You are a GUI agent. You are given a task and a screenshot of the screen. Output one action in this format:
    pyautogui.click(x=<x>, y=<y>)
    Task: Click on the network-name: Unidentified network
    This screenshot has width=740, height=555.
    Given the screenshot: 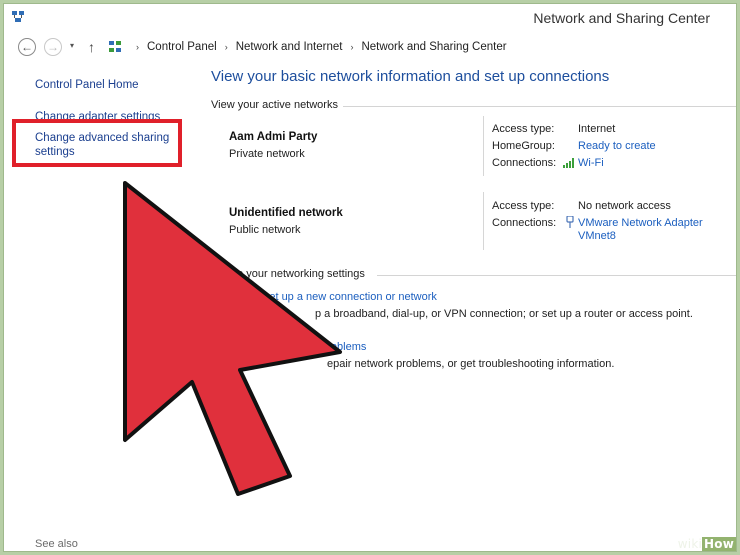 What is the action you would take?
    pyautogui.click(x=286, y=213)
    